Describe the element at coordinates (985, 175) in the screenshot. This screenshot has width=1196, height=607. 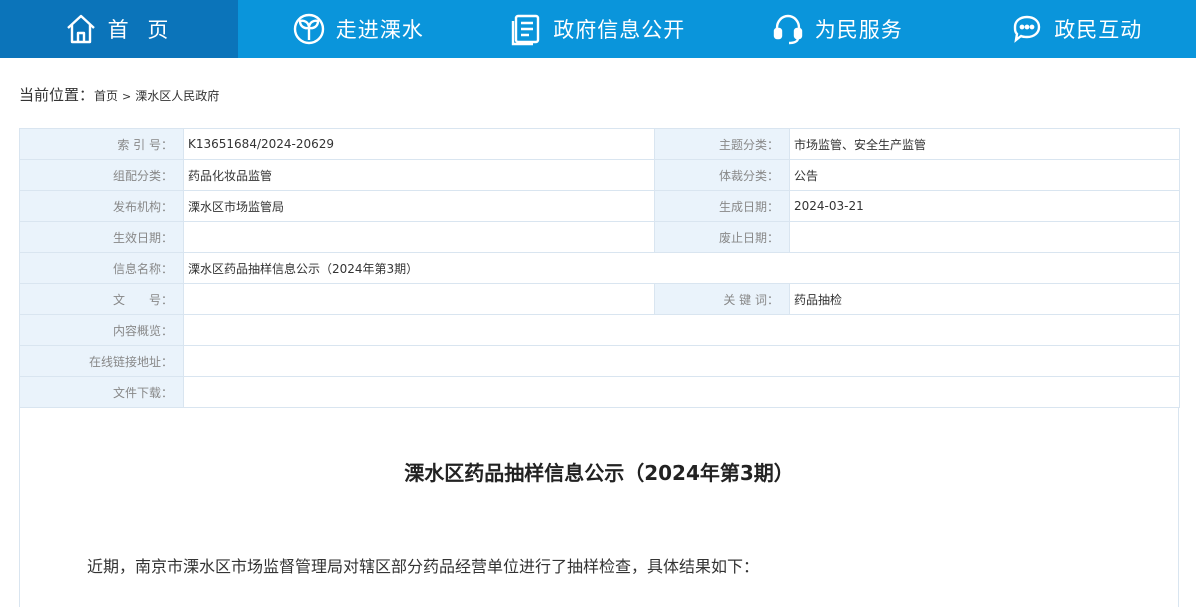
I see `genre-value: 公告` at that location.